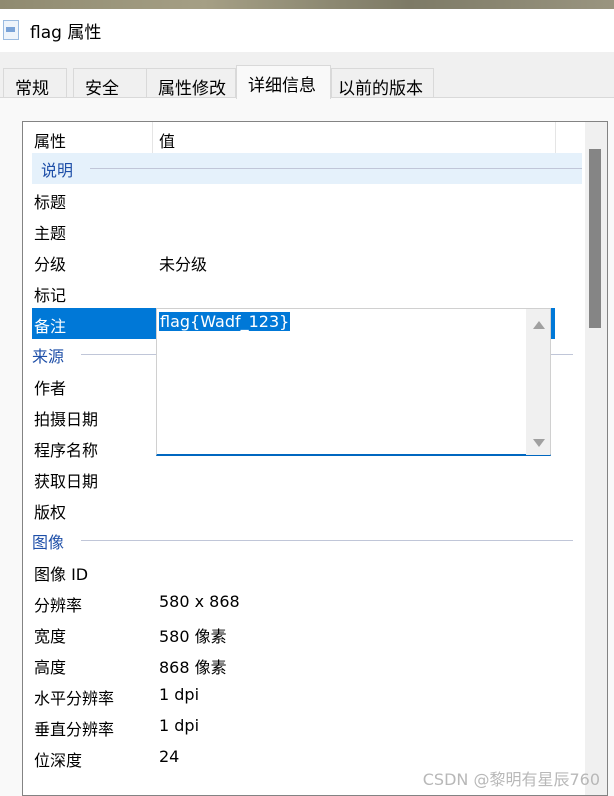 The height and width of the screenshot is (796, 614). What do you see at coordinates (293, 199) in the screenshot?
I see `property-row: 标题` at bounding box center [293, 199].